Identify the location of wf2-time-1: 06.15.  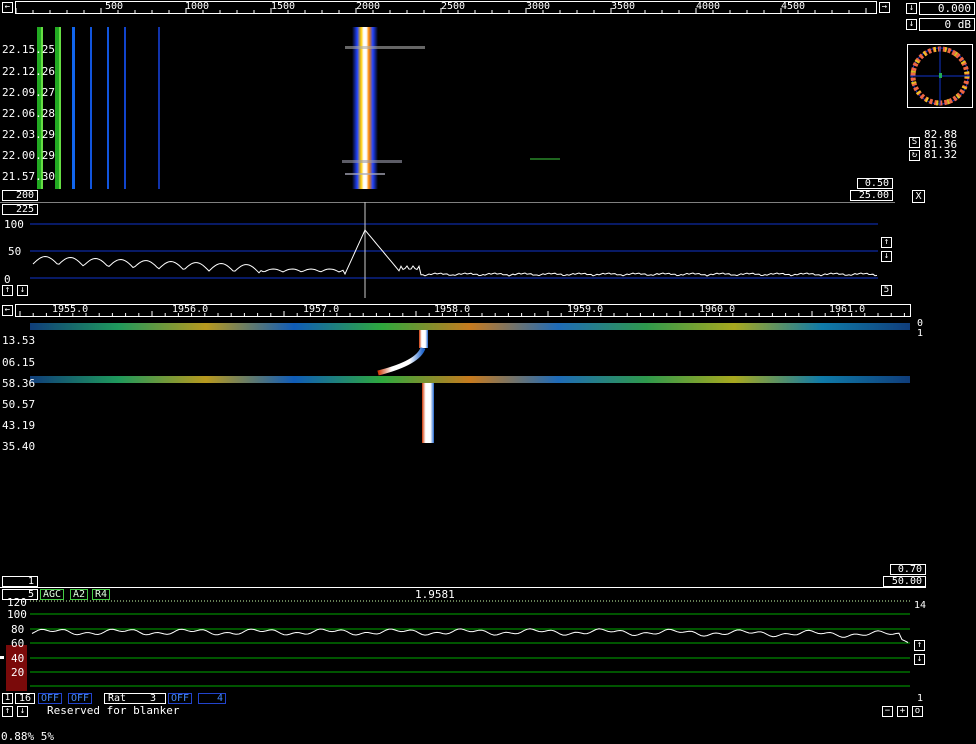
(19, 362).